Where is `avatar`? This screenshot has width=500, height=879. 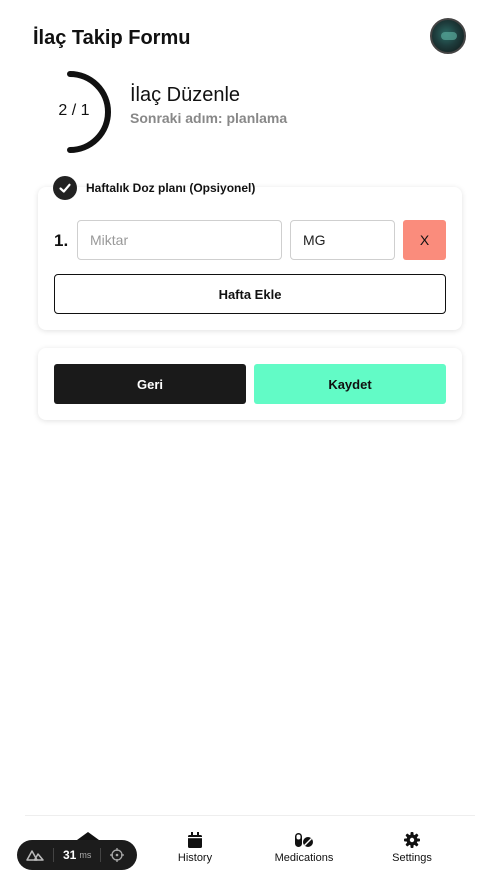 avatar is located at coordinates (448, 36).